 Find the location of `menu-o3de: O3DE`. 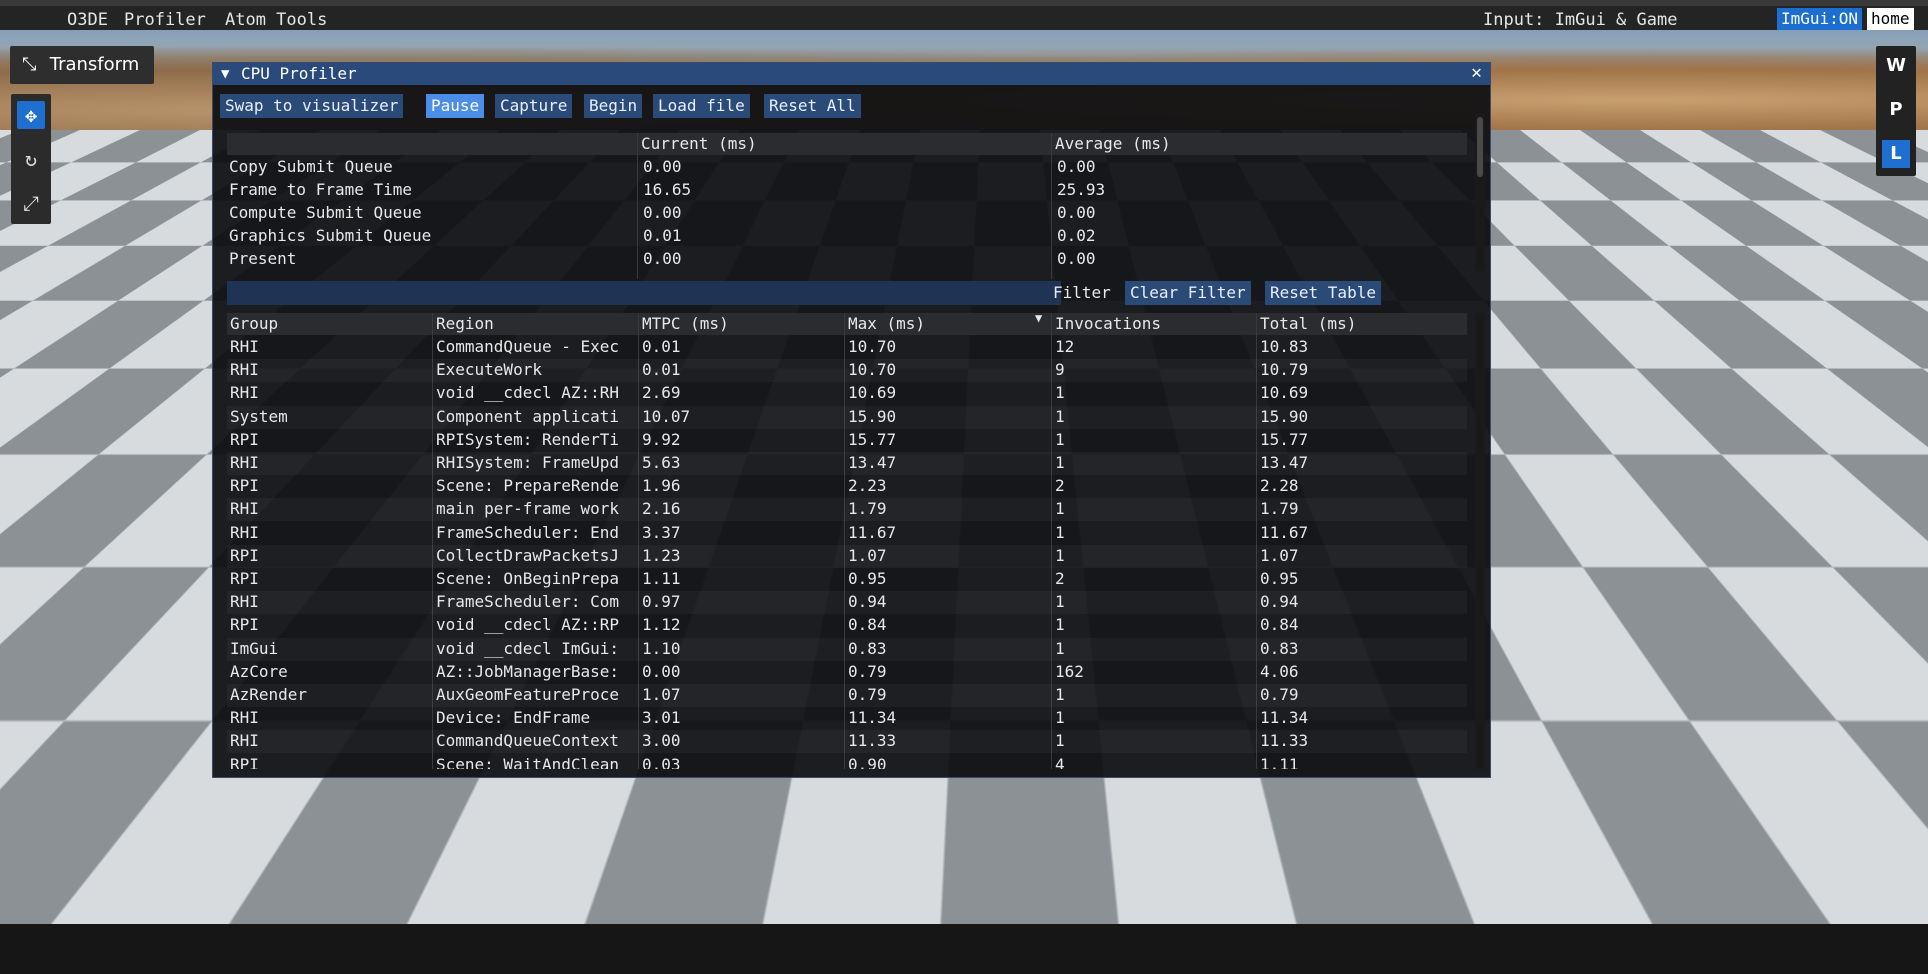

menu-o3de: O3DE is located at coordinates (87, 20).